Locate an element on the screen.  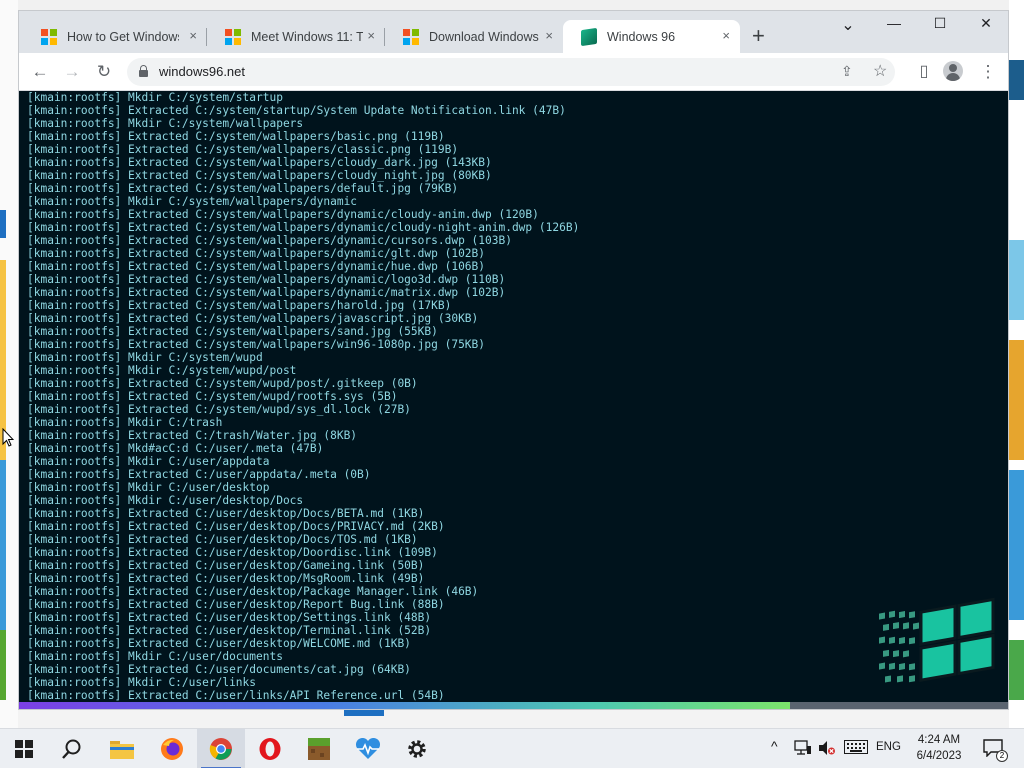
input-language: ENG is located at coordinates (888, 747).